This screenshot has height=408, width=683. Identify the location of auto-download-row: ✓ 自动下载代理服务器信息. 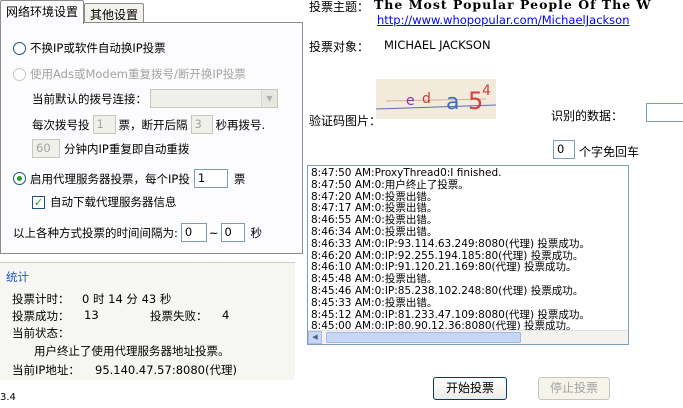
(104, 202).